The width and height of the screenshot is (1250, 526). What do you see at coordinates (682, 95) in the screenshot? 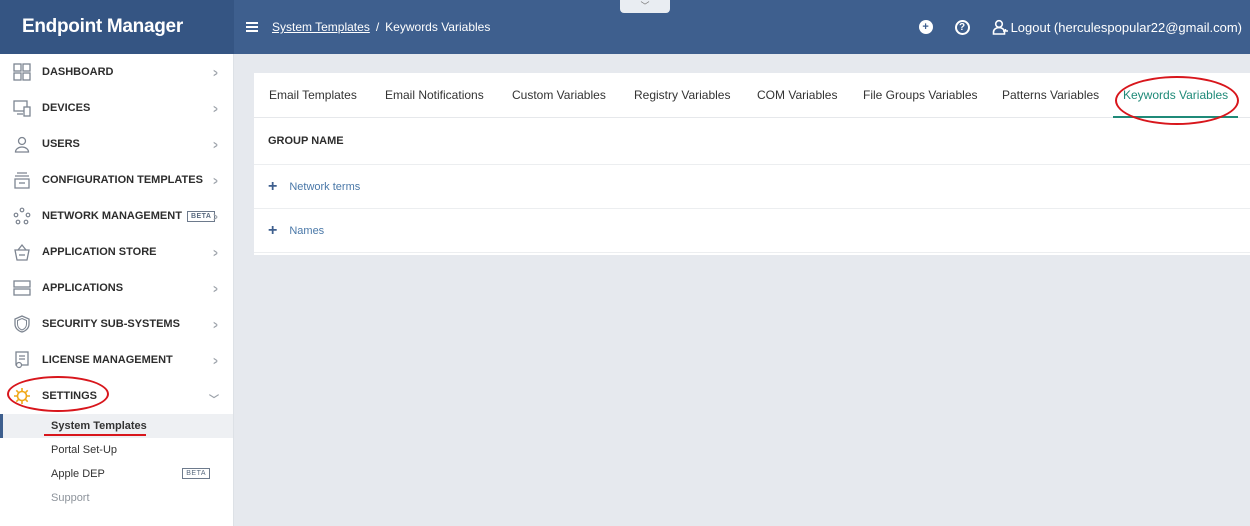
I see `tab-registry-variables: Registry Variables` at bounding box center [682, 95].